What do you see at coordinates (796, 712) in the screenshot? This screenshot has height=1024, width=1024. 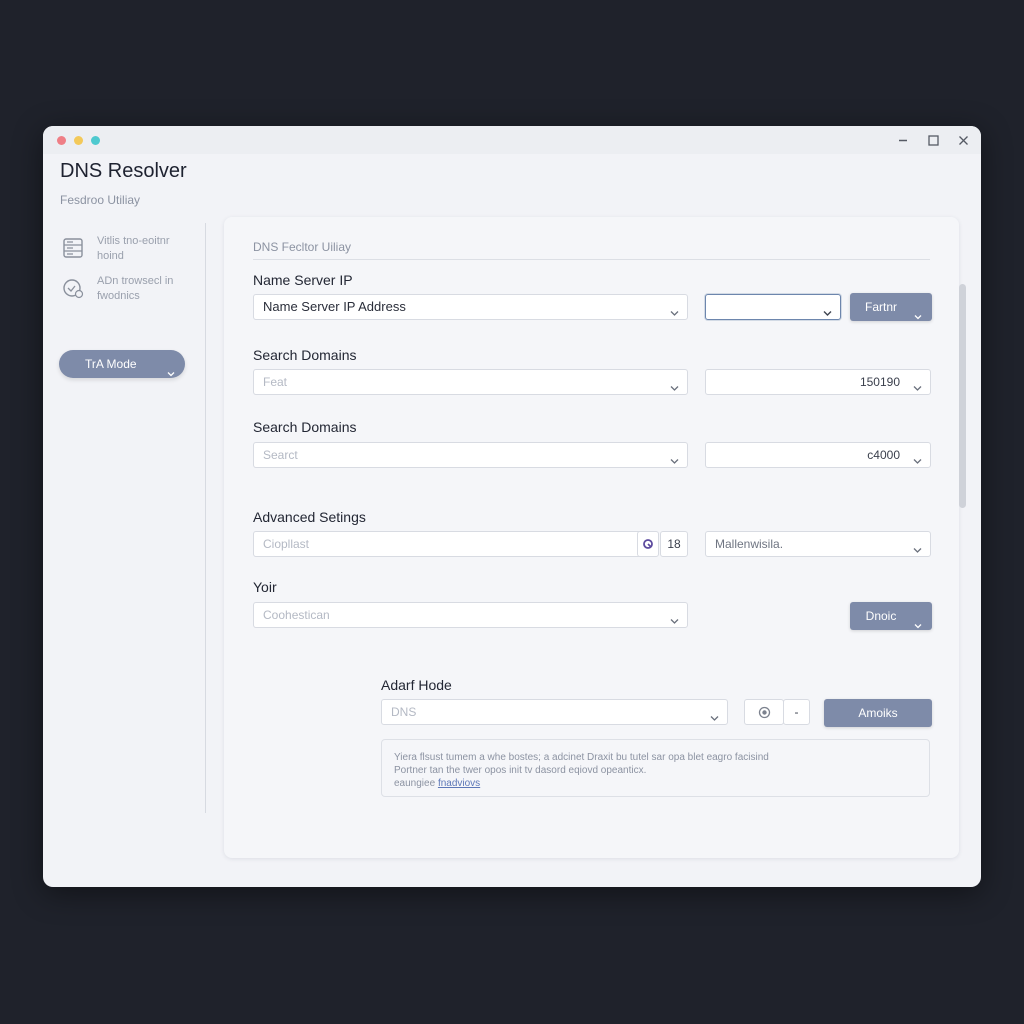 I see `stepper-minus-button: -` at bounding box center [796, 712].